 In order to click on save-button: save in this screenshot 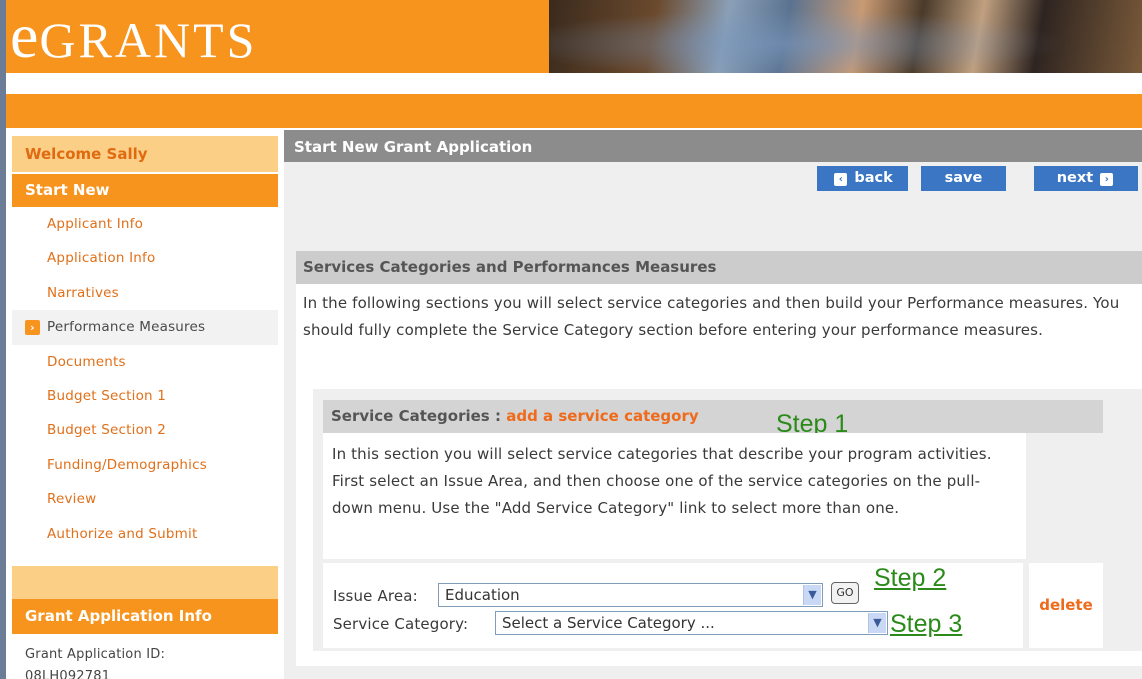, I will do `click(963, 178)`.